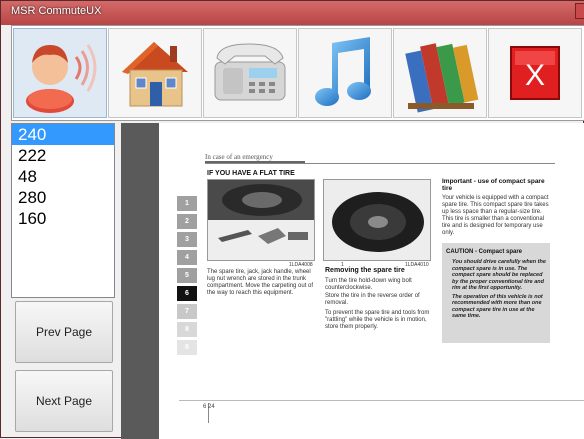 The image size is (584, 439). Describe the element at coordinates (187, 239) in the screenshot. I see `chapter-tab: 3` at that location.